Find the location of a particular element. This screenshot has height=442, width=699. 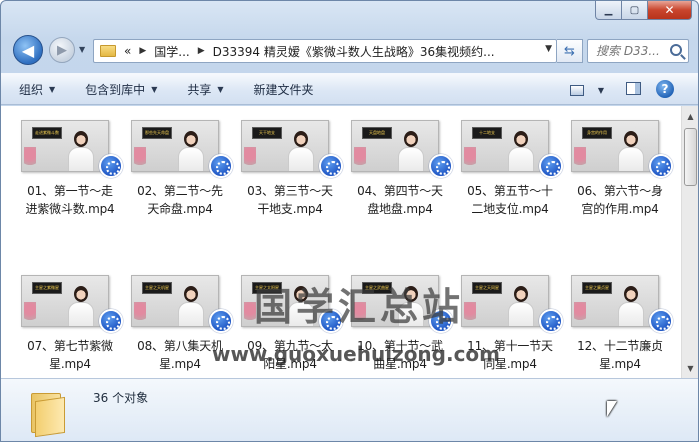

file-item: 天盘地盘 04、第四节～天 盘地盘.mp4 is located at coordinates (399, 171).